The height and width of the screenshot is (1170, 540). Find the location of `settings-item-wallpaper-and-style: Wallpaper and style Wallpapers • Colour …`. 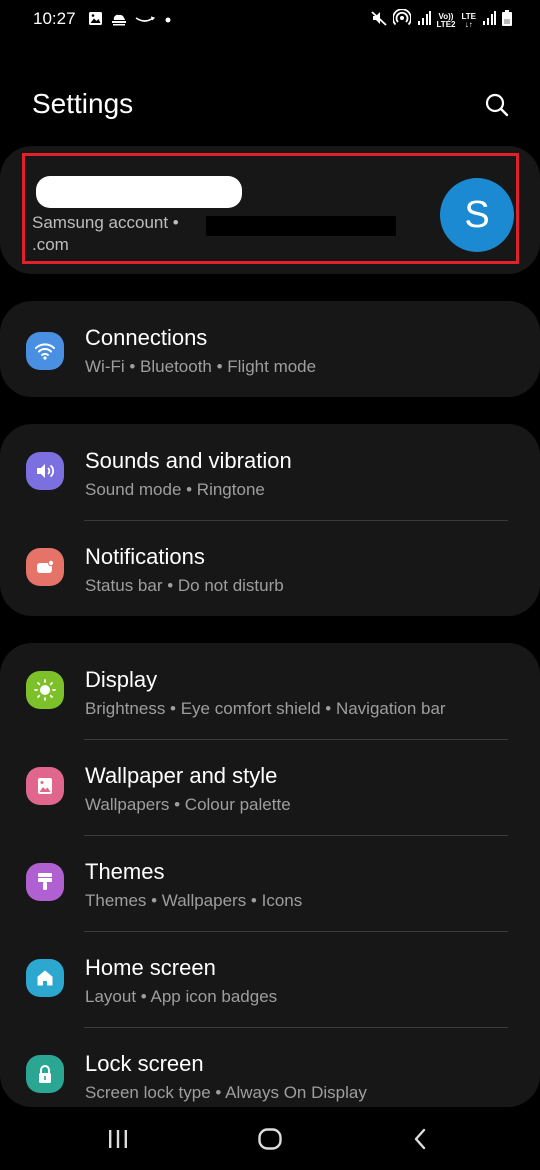

settings-item-wallpaper-and-style: Wallpaper and style Wallpapers • Colour … is located at coordinates (270, 787).